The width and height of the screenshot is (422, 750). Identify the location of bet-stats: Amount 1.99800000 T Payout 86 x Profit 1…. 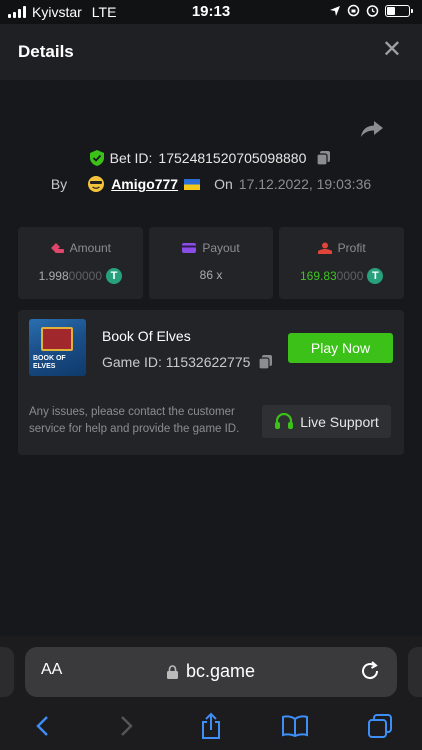
(211, 263).